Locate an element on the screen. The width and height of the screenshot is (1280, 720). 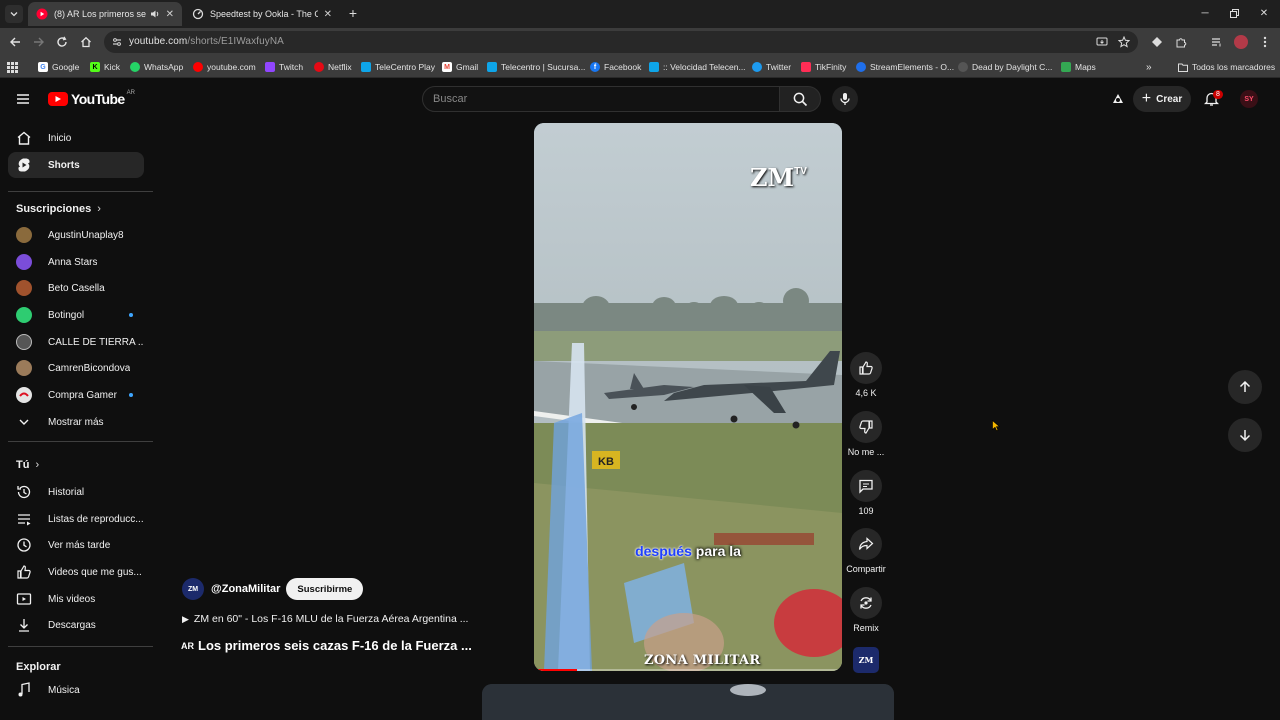
back-arrow-icon is located at coordinates (15, 42).